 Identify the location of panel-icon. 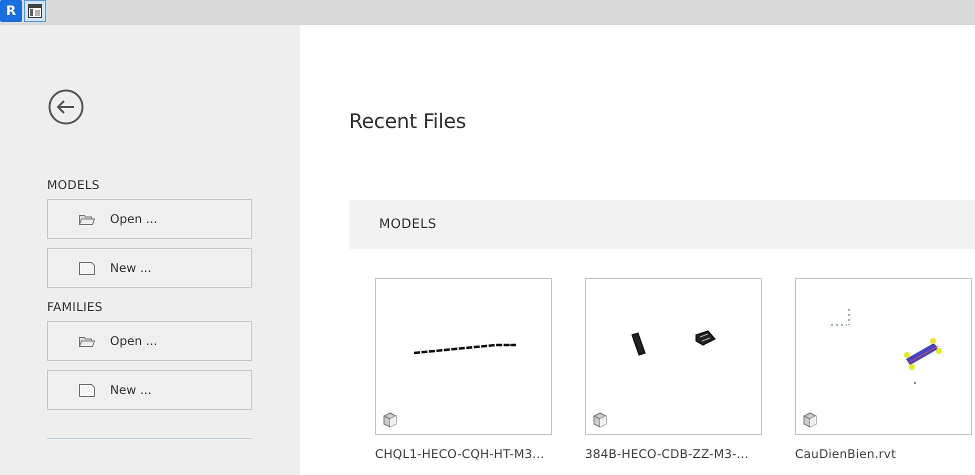
(35, 11).